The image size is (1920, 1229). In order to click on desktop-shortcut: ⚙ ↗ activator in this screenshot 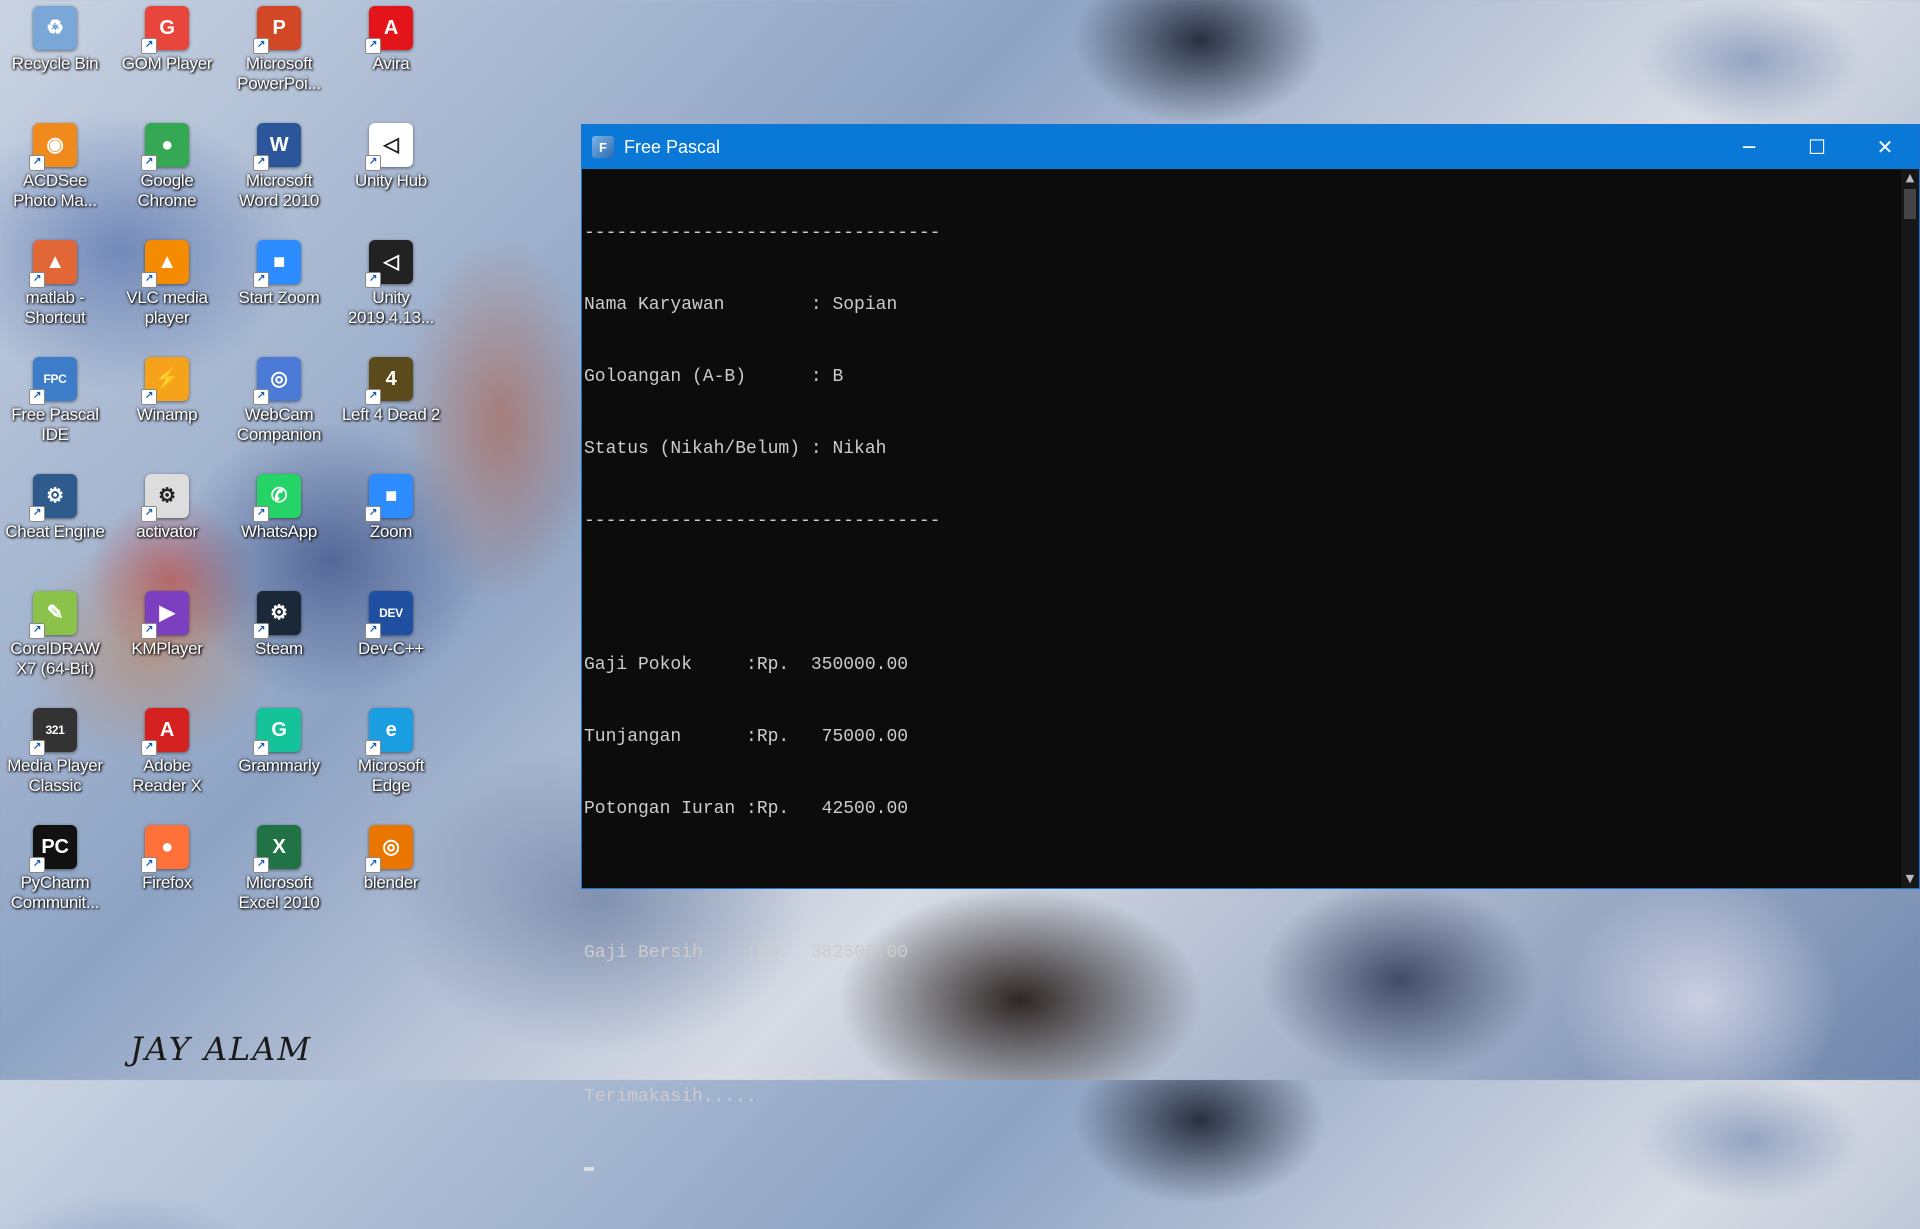, I will do `click(167, 505)`.